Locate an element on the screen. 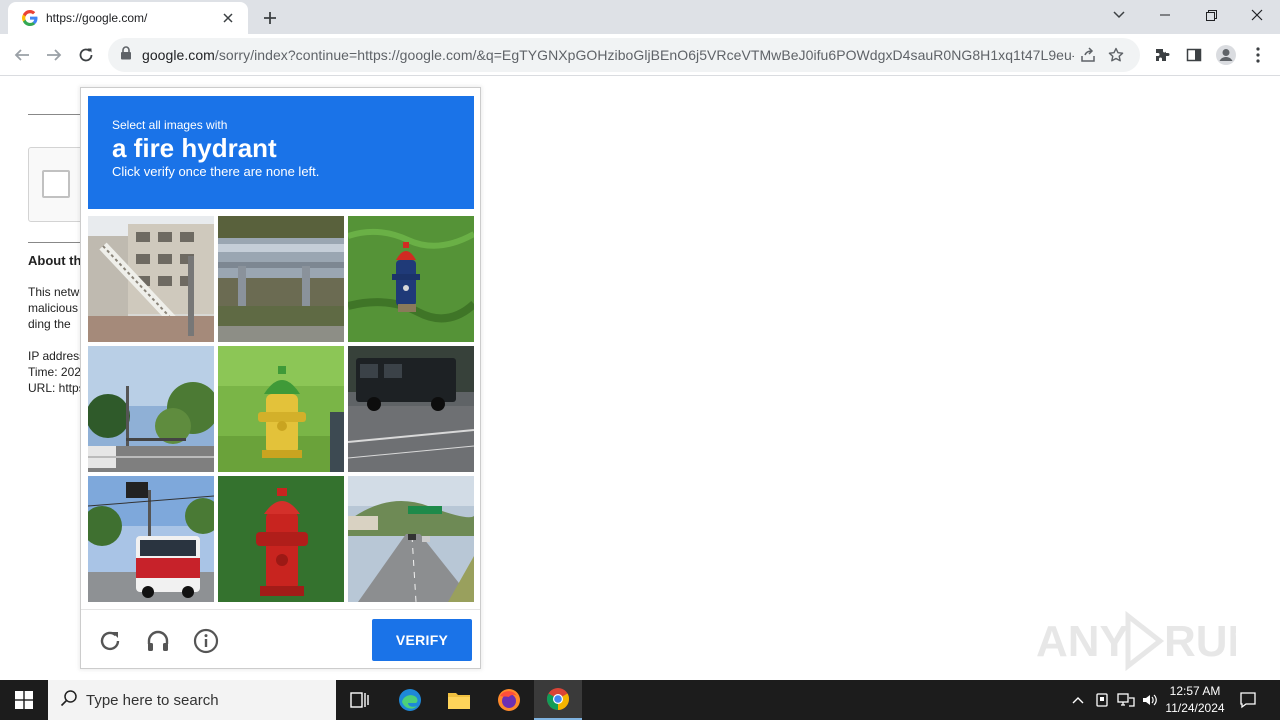  page-text-line: URL: https is located at coordinates (55, 388).